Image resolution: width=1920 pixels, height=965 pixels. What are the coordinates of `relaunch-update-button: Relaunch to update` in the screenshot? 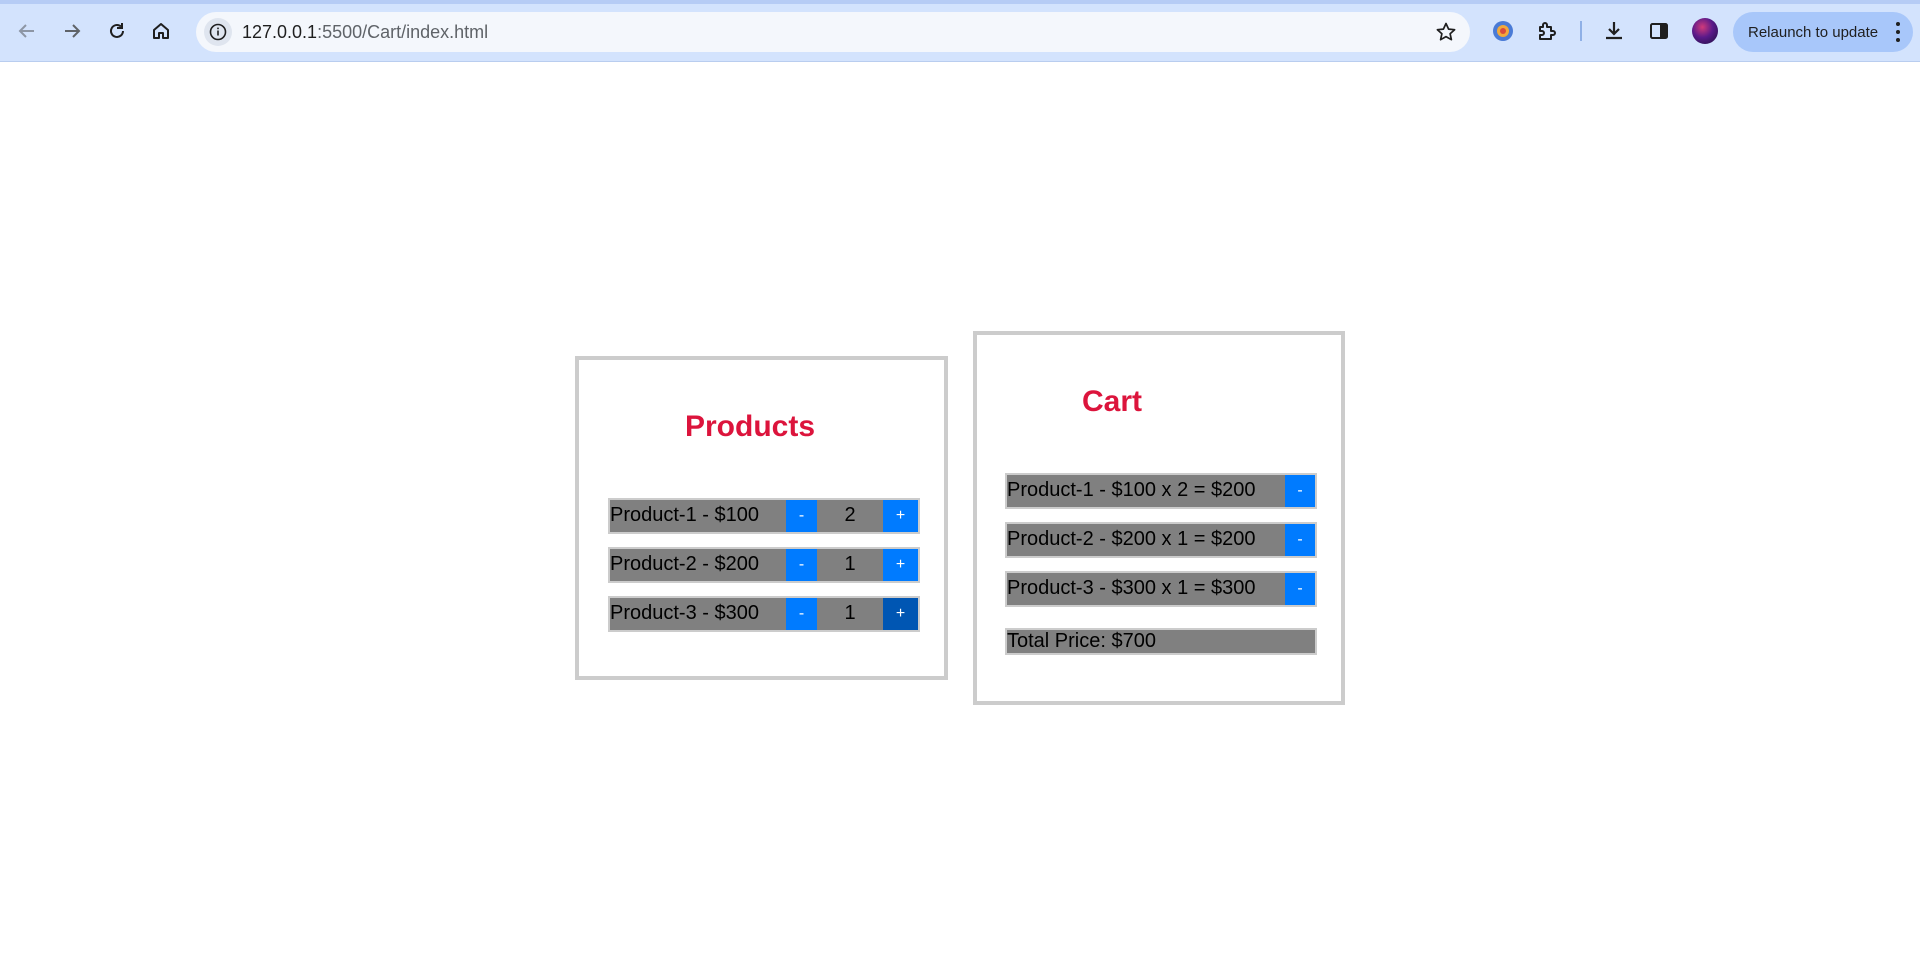 It's located at (1823, 32).